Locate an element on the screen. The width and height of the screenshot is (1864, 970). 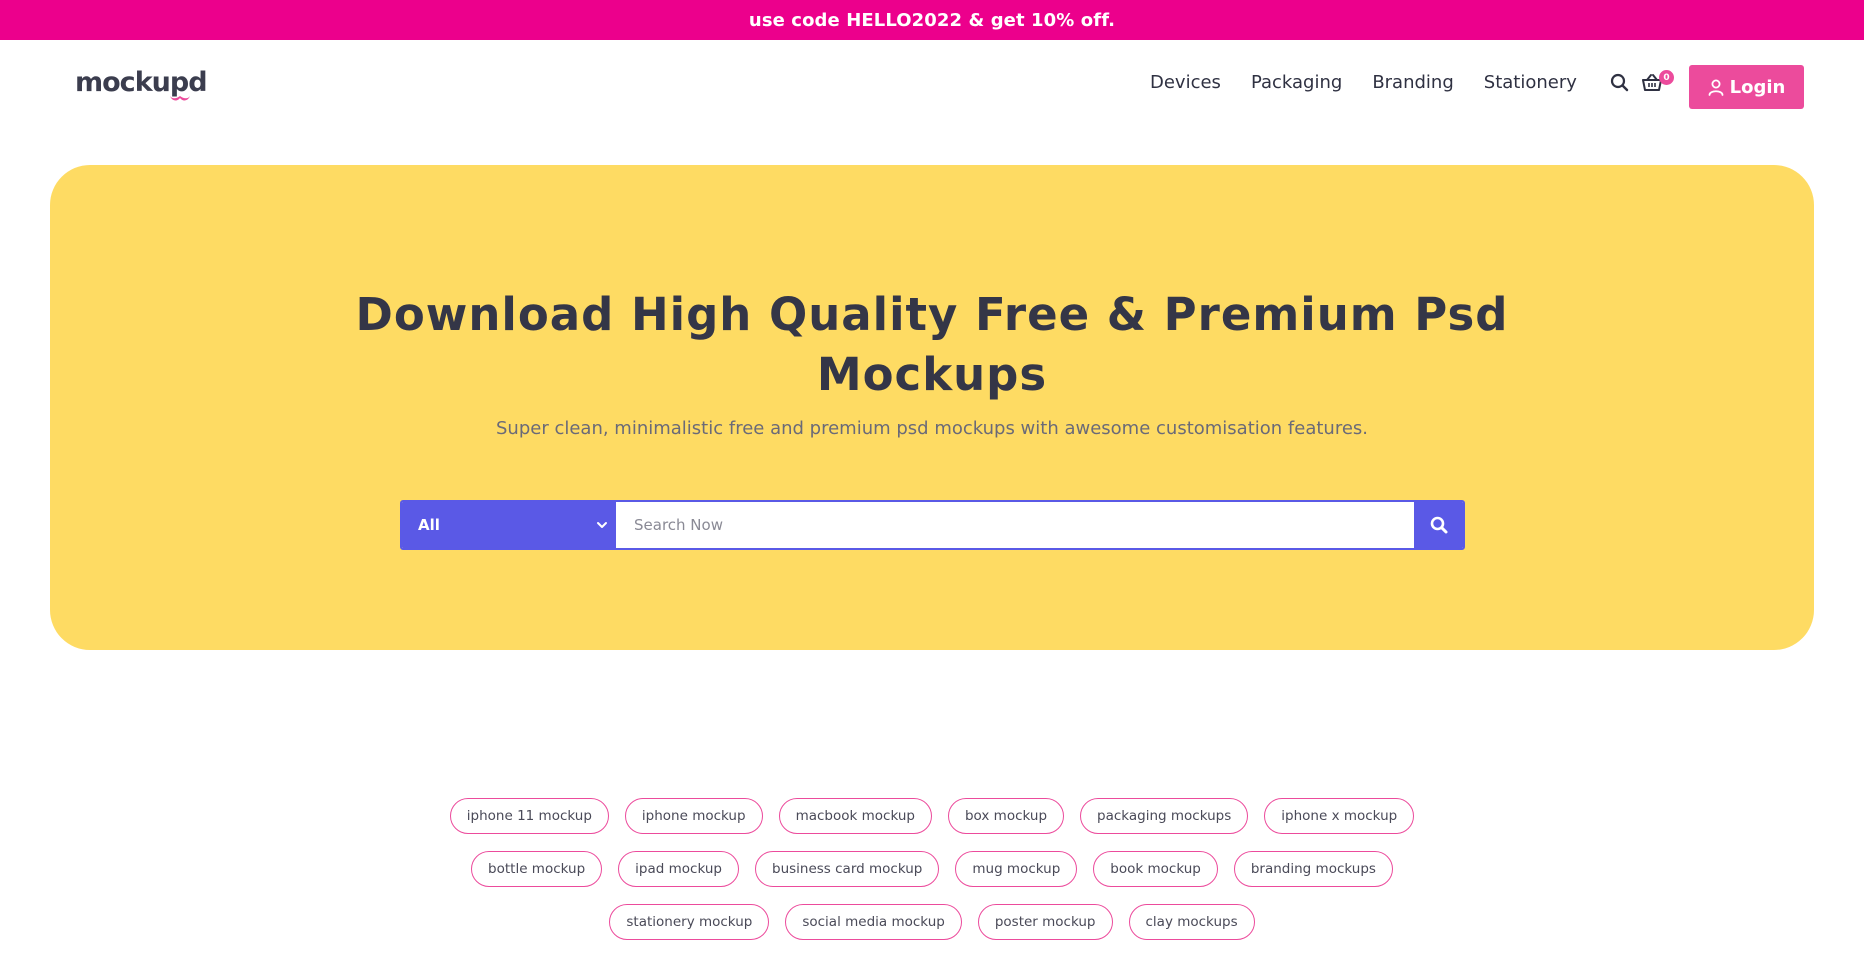
tag-pill: iphone 11 mockup is located at coordinates (529, 816).